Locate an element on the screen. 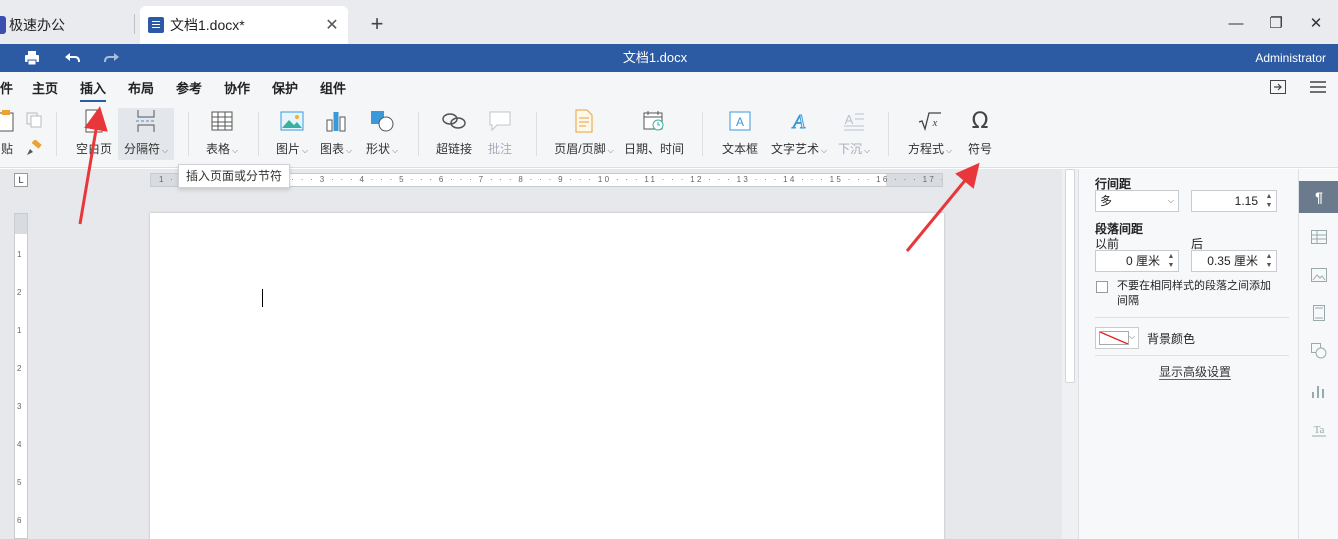  chart-settings-icon is located at coordinates (1318, 391).